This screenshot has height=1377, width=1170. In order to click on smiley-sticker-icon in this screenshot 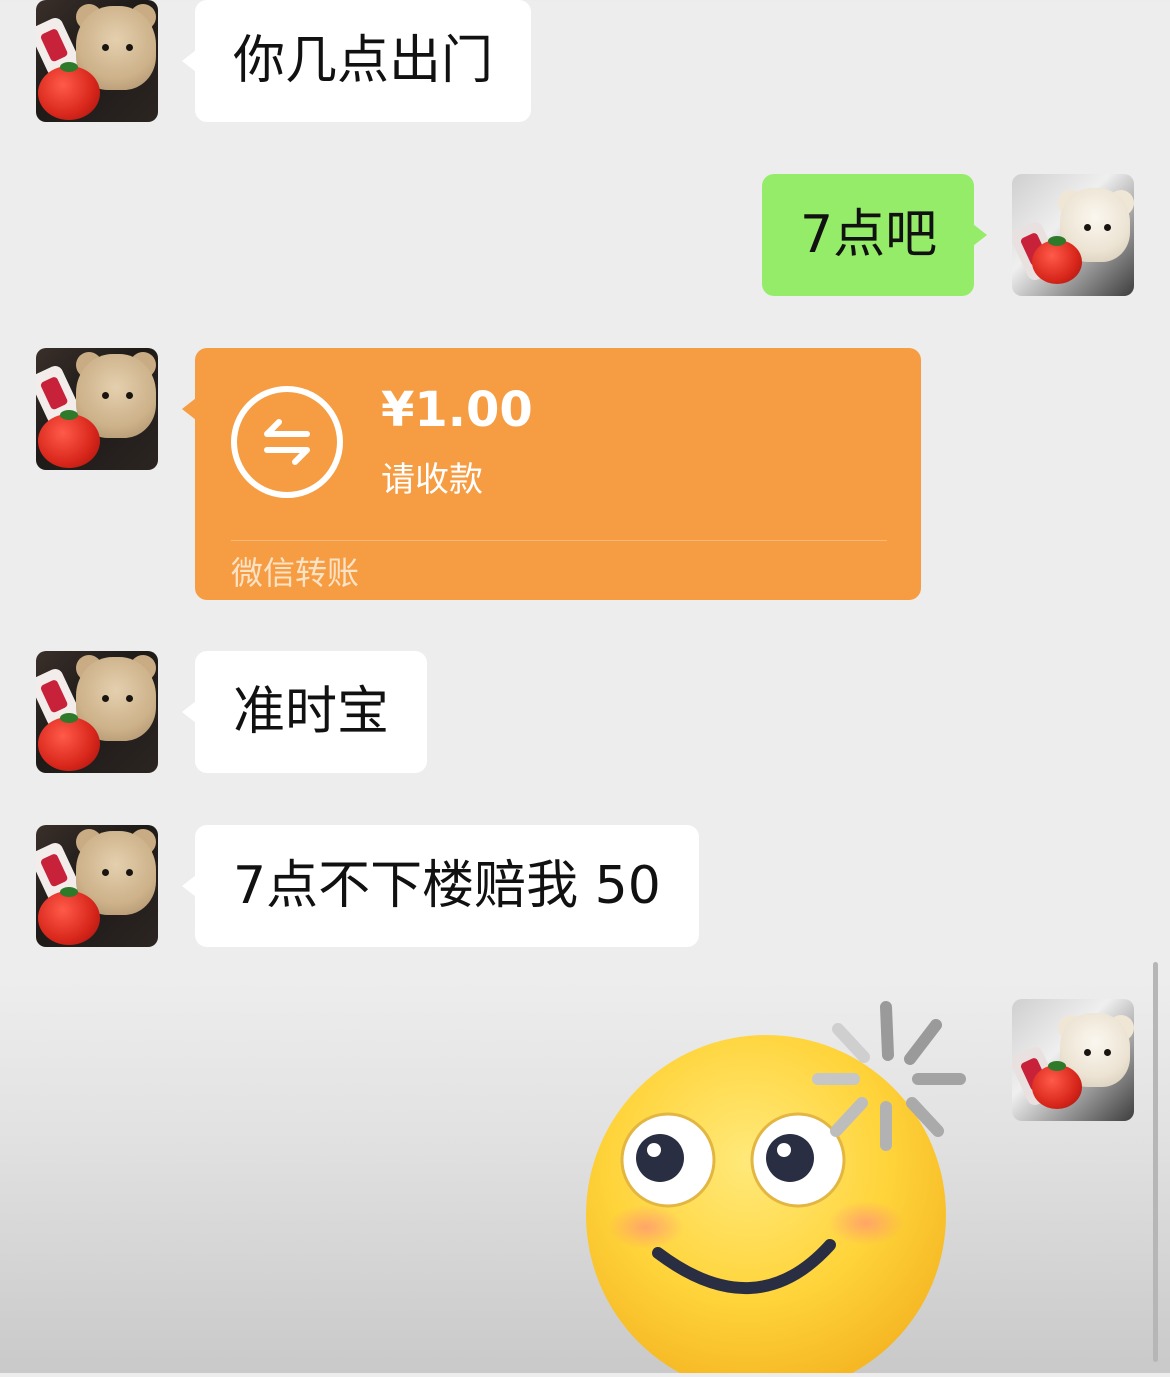, I will do `click(778, 1186)`.